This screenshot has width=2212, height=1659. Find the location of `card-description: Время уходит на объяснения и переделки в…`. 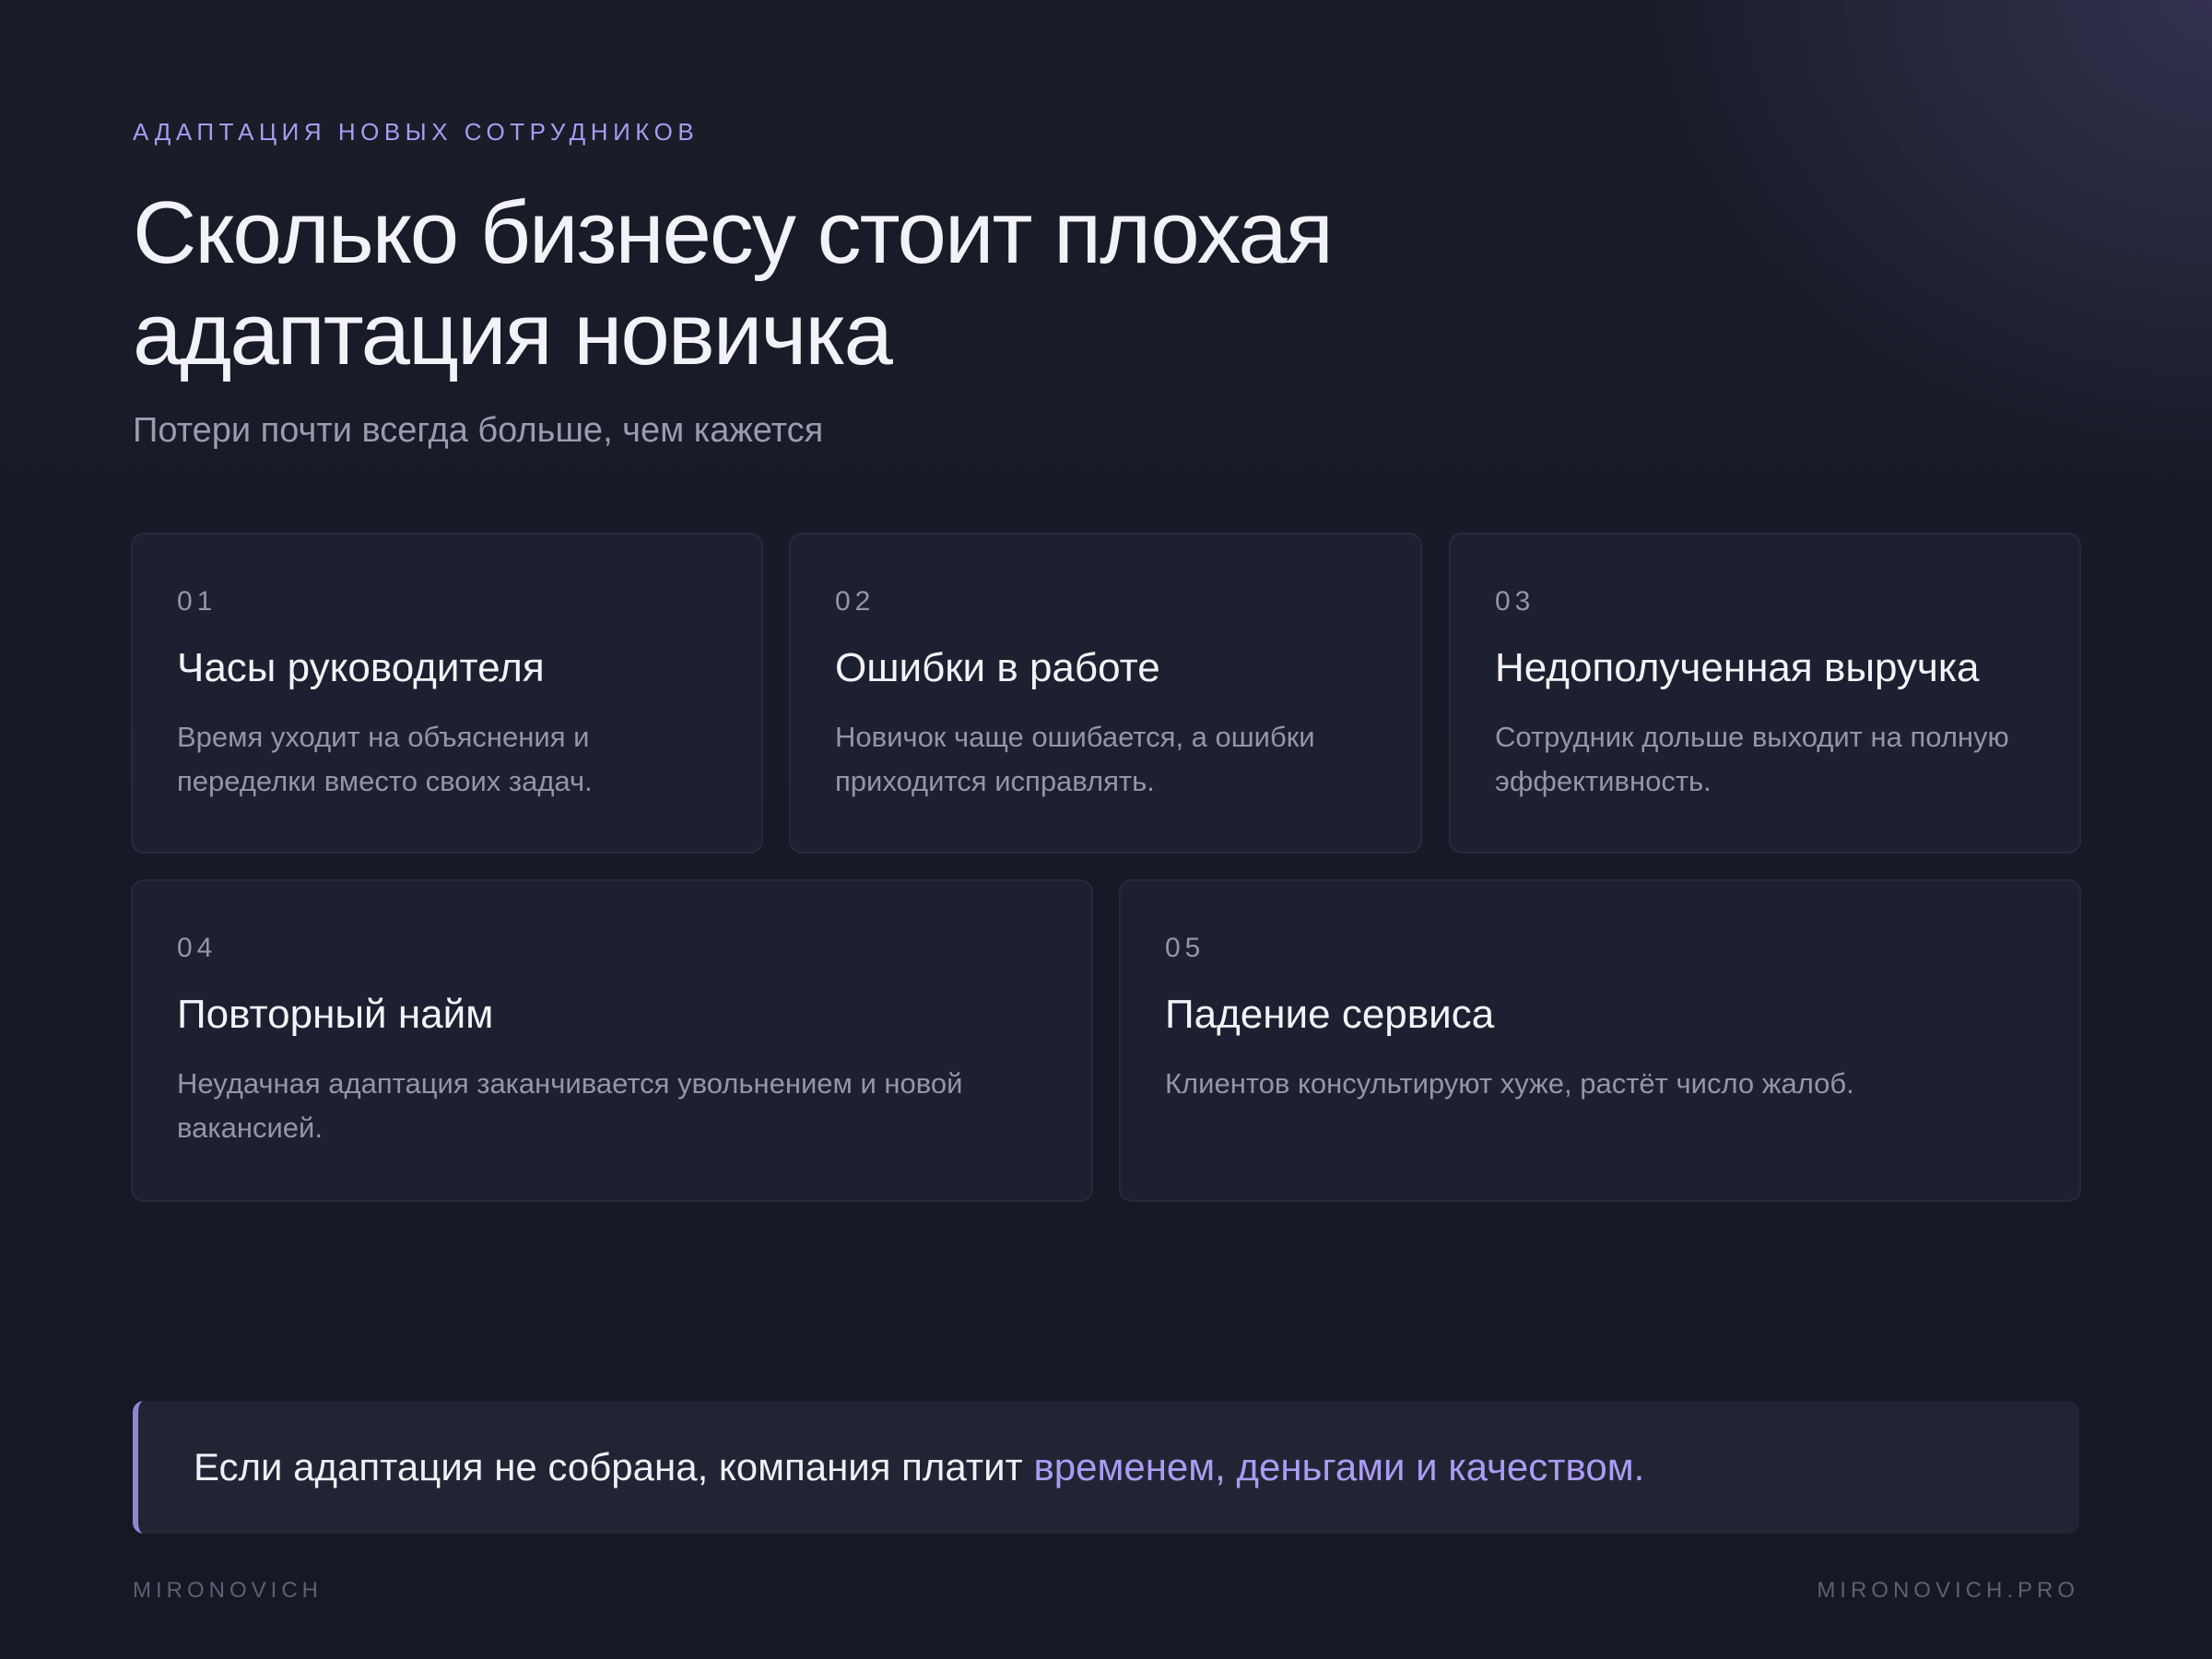

card-description: Время уходит на объяснения и переделки в… is located at coordinates (385, 759).